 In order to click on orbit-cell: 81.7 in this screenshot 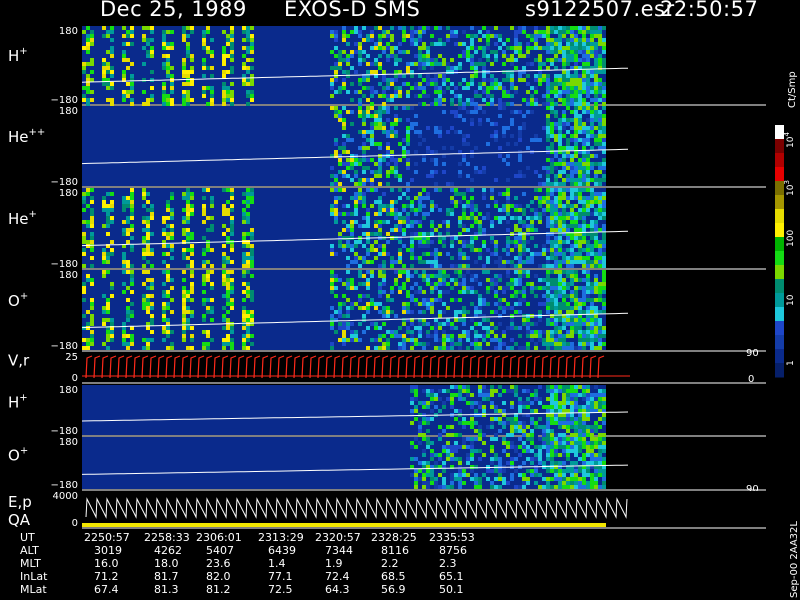, I will do `click(166, 576)`.